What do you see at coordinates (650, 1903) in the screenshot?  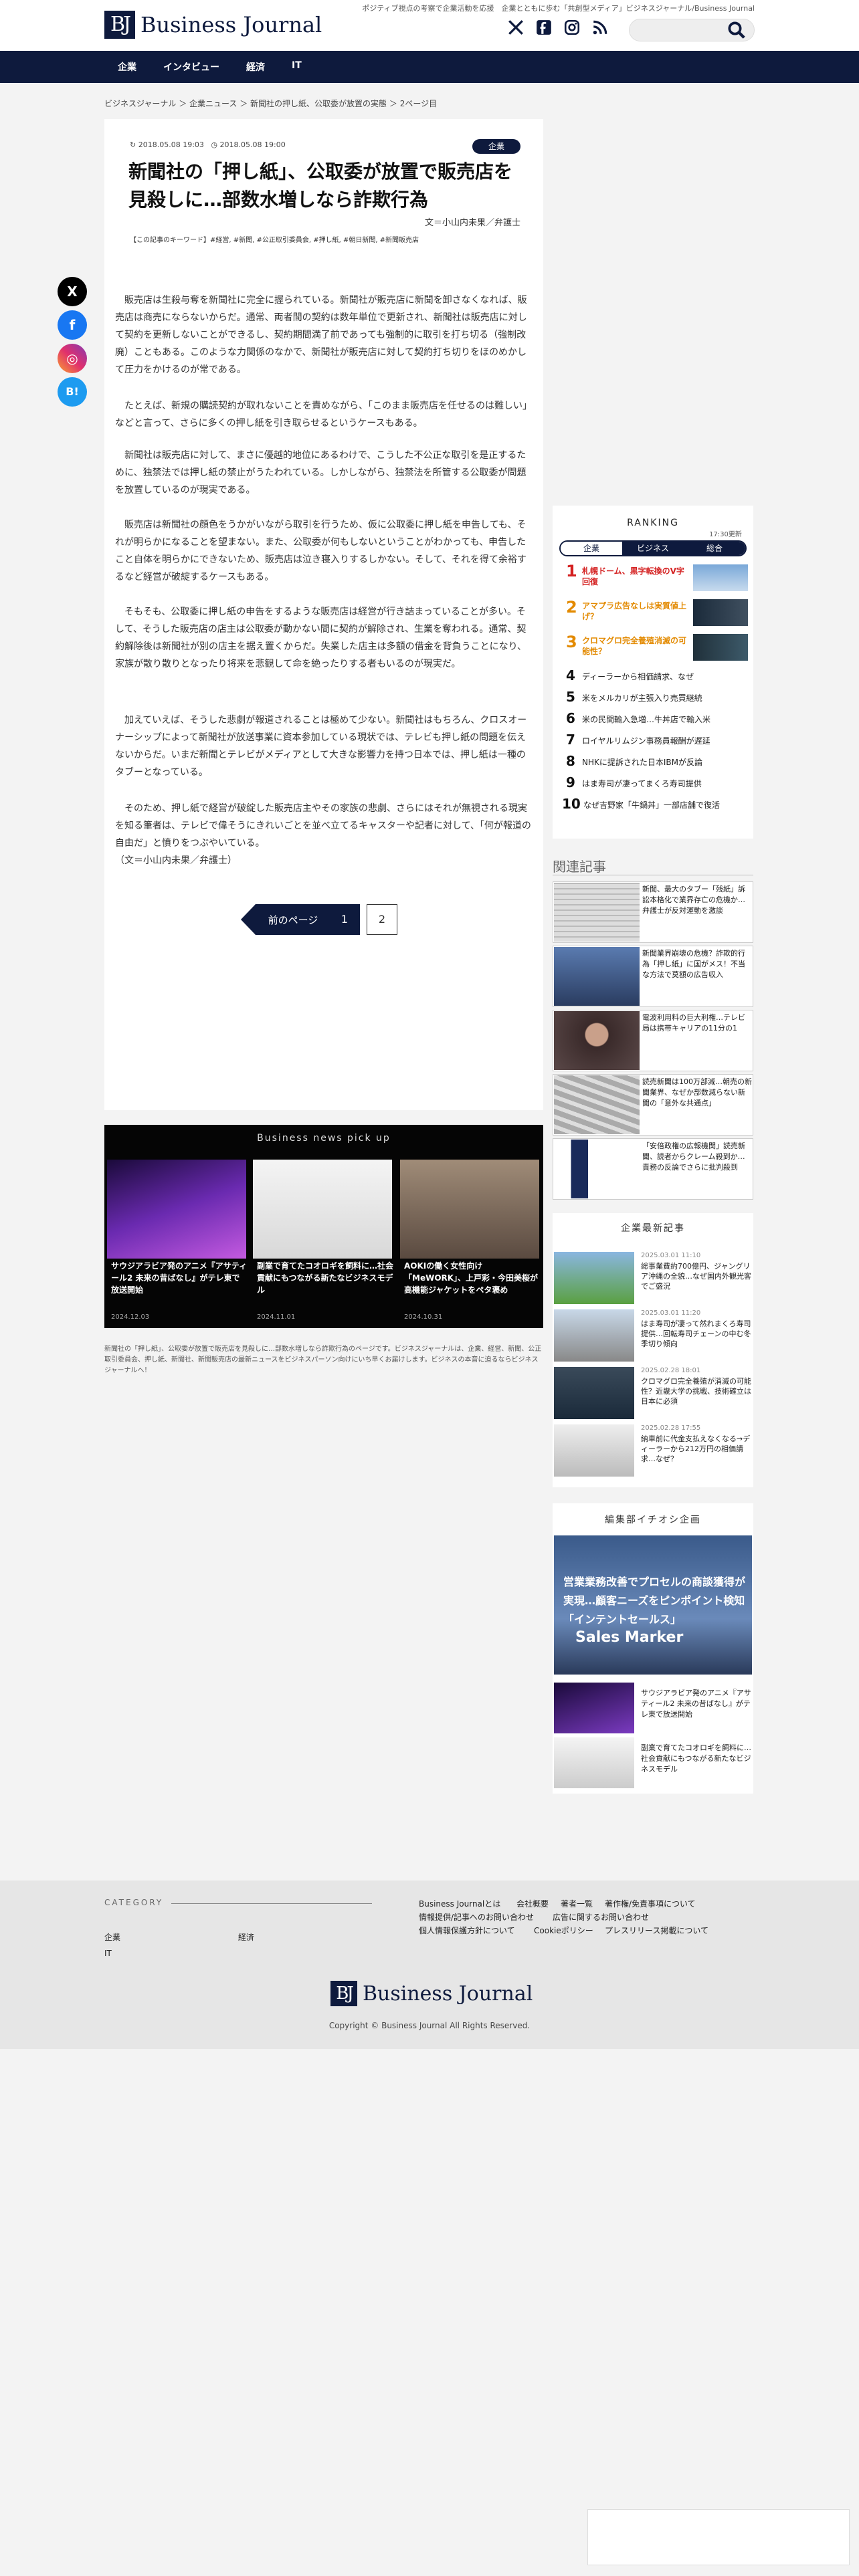 I see `footer-link-copyright: 著作権/免責事項について` at bounding box center [650, 1903].